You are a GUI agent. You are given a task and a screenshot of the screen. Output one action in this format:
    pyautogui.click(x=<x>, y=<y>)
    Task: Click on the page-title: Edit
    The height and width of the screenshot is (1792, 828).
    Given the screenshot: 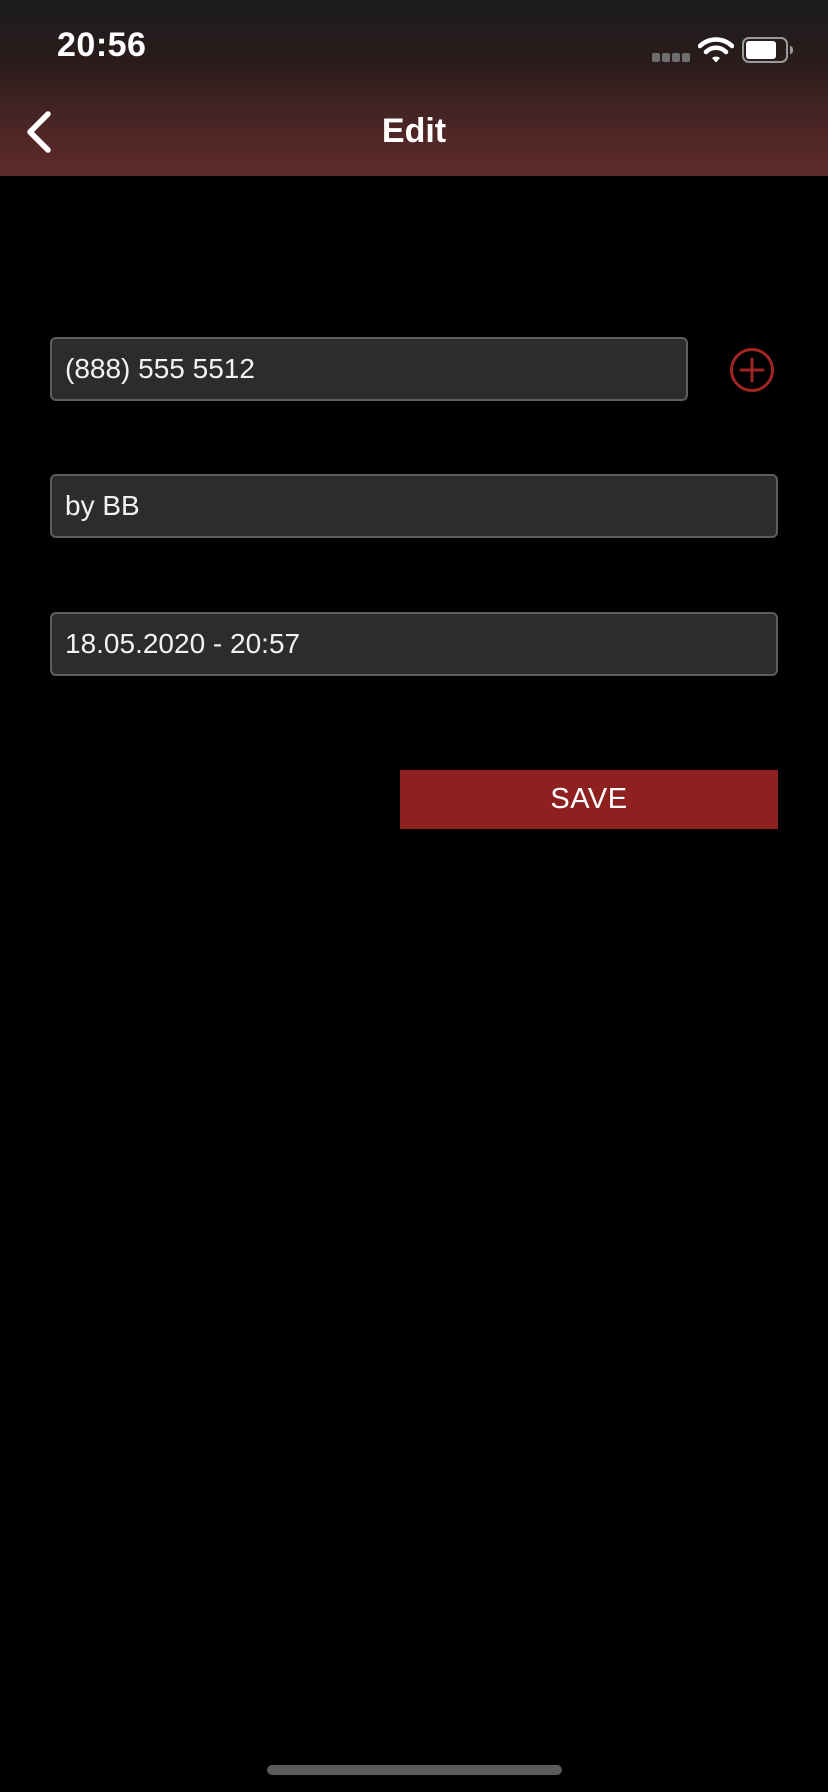 What is the action you would take?
    pyautogui.click(x=414, y=131)
    